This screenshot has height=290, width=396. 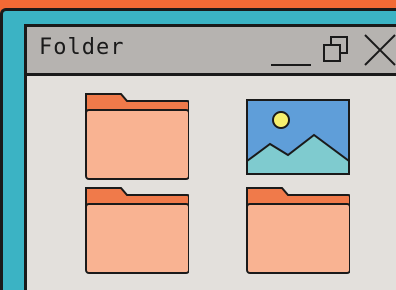 I want to click on close-icon, so click(x=378, y=50).